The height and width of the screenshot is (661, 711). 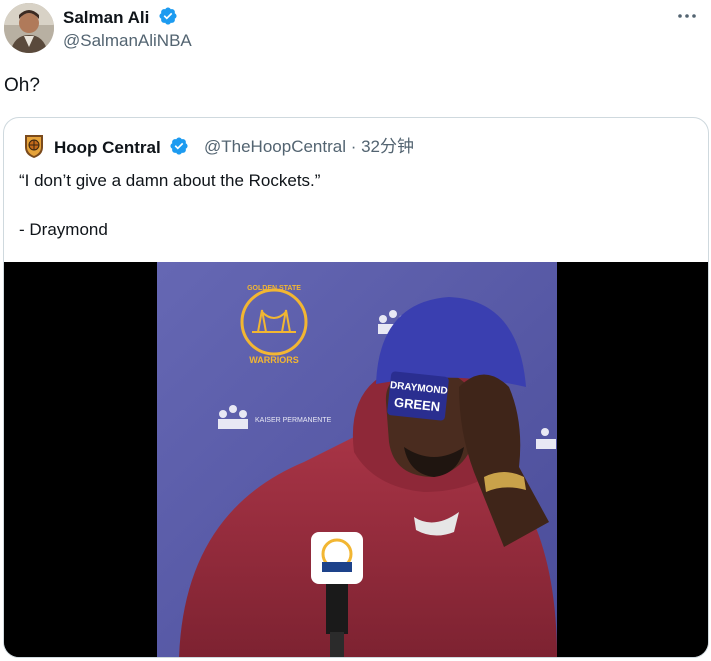 What do you see at coordinates (34, 146) in the screenshot?
I see `hoop-central-logo-icon` at bounding box center [34, 146].